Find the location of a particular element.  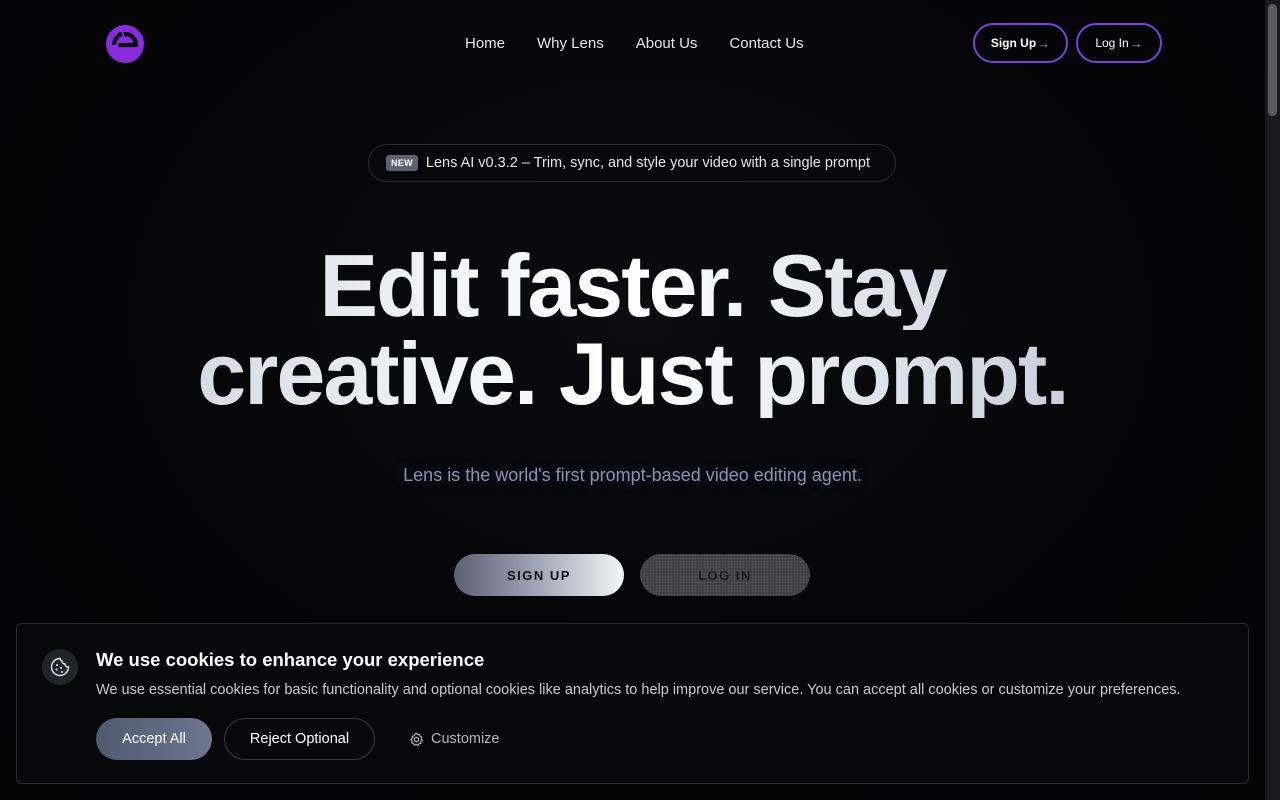

hero-log-in-button: LOG IN is located at coordinates (725, 575).